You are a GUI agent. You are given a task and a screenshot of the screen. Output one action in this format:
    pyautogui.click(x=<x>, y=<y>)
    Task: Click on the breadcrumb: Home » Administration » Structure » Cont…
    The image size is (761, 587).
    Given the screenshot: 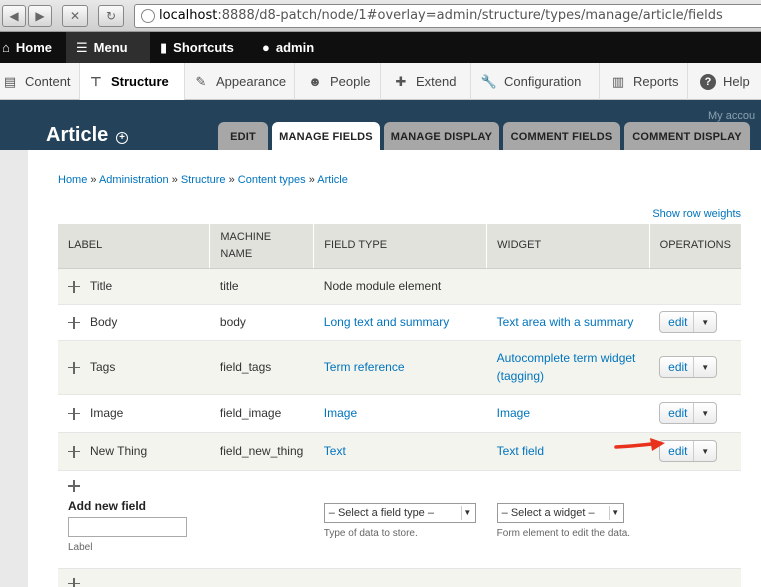 What is the action you would take?
    pyautogui.click(x=203, y=180)
    